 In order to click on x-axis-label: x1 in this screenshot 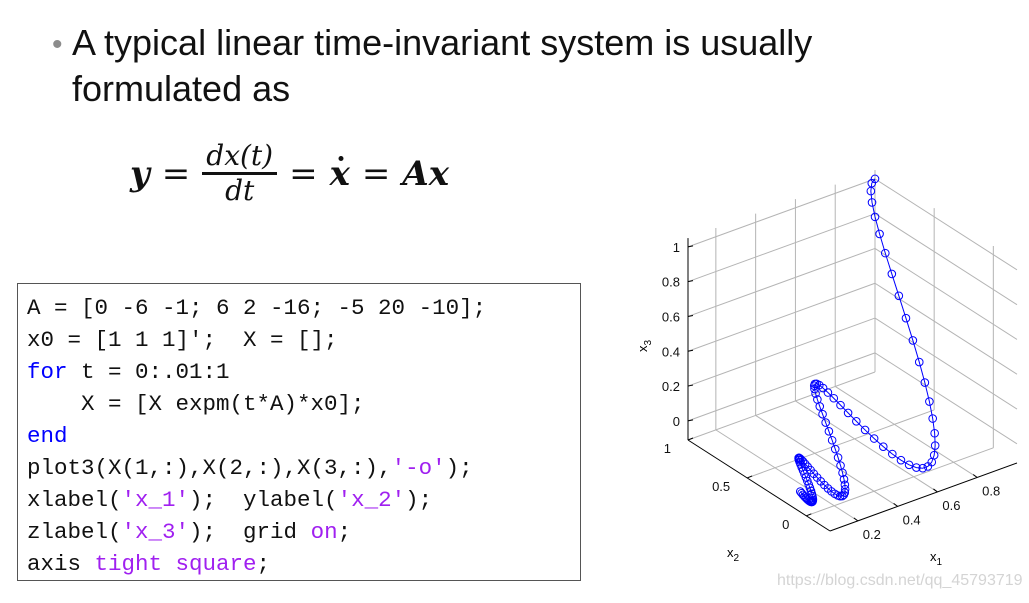, I will do `click(936, 558)`.